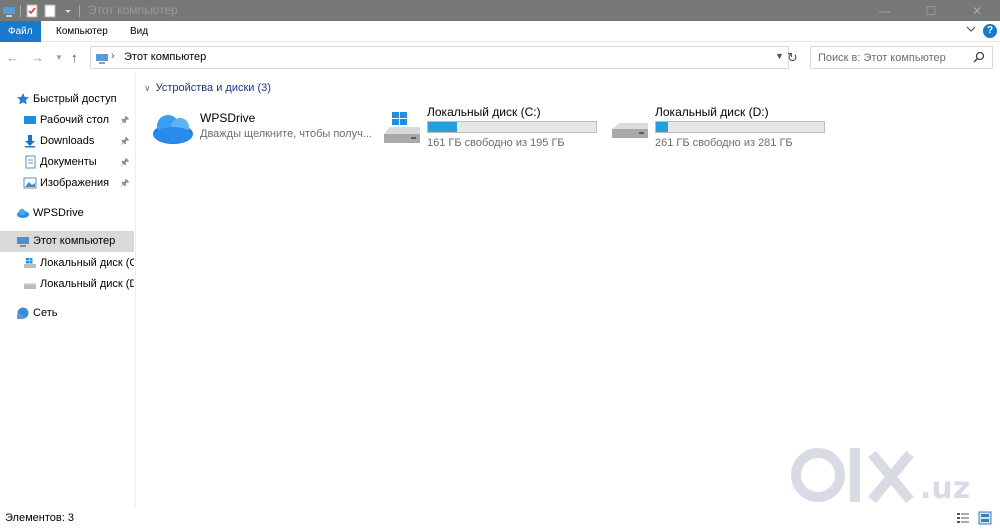  What do you see at coordinates (45, 313) in the screenshot?
I see `nav-network-label: Сеть` at bounding box center [45, 313].